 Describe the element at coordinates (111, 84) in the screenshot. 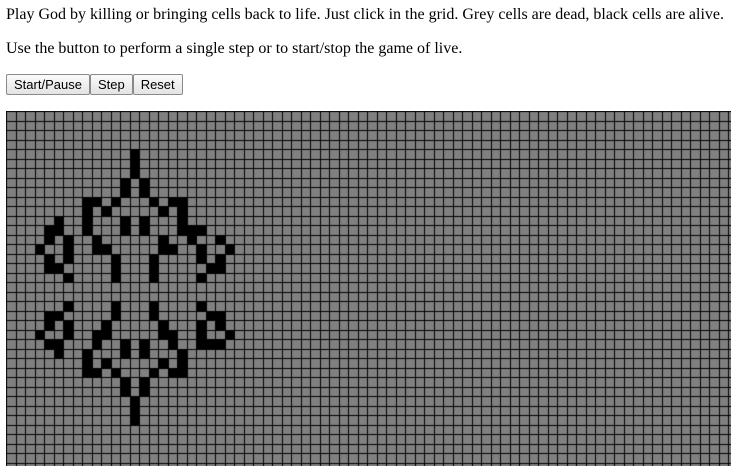

I see `step-button: Step` at that location.